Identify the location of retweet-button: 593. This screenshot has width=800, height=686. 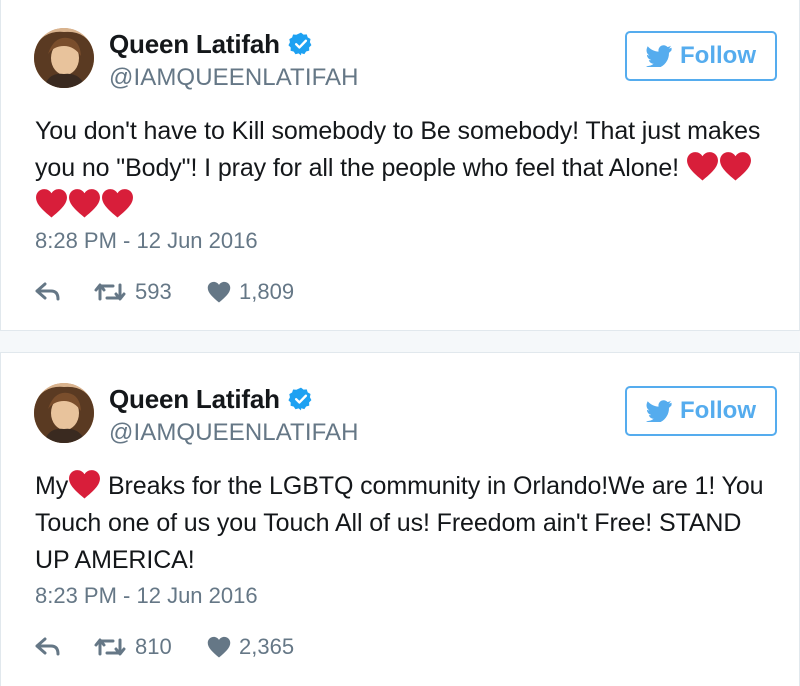
(150, 292).